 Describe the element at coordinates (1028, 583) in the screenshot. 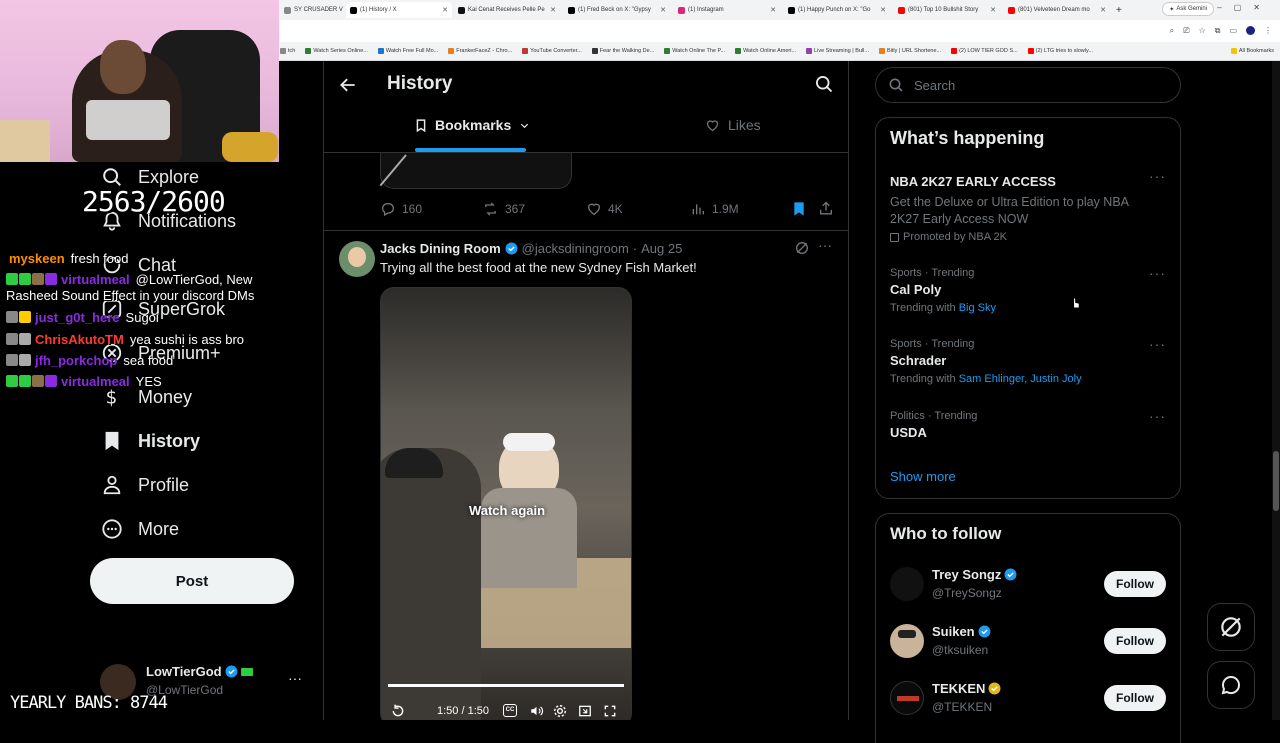

I see `follow-suggestion: Trey Songz @TreySongz Follow` at that location.